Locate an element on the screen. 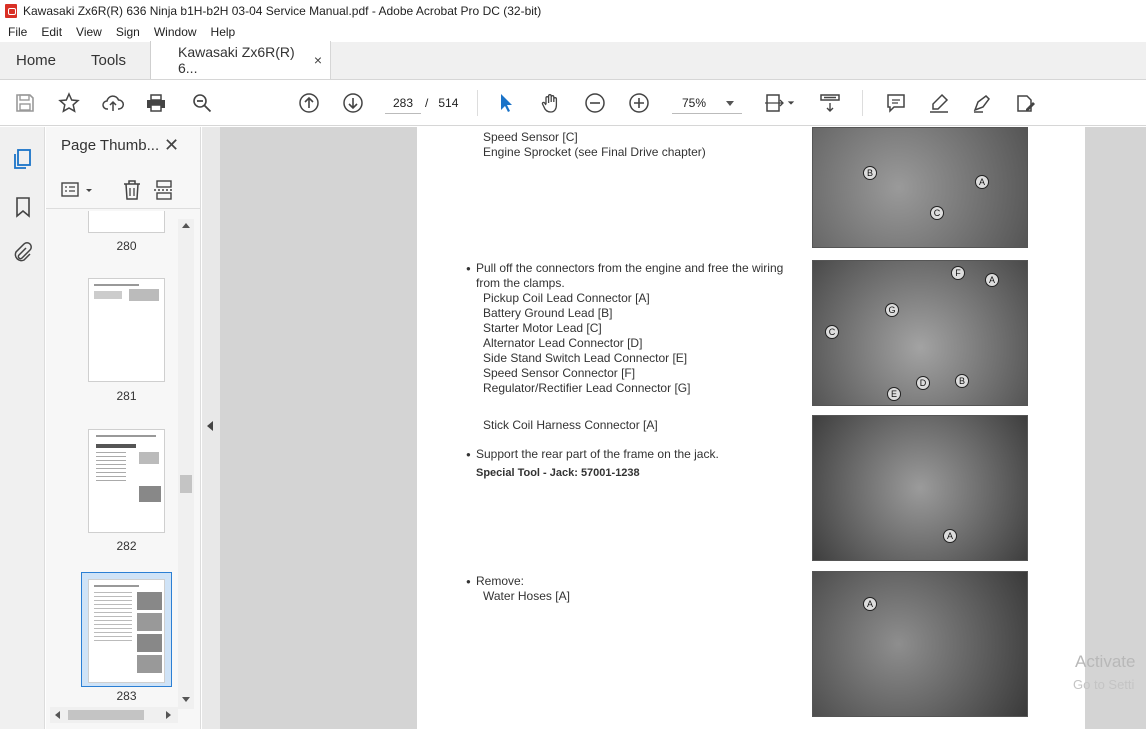 Image resolution: width=1146 pixels, height=729 pixels. chevron-left-icon is located at coordinates (210, 426).